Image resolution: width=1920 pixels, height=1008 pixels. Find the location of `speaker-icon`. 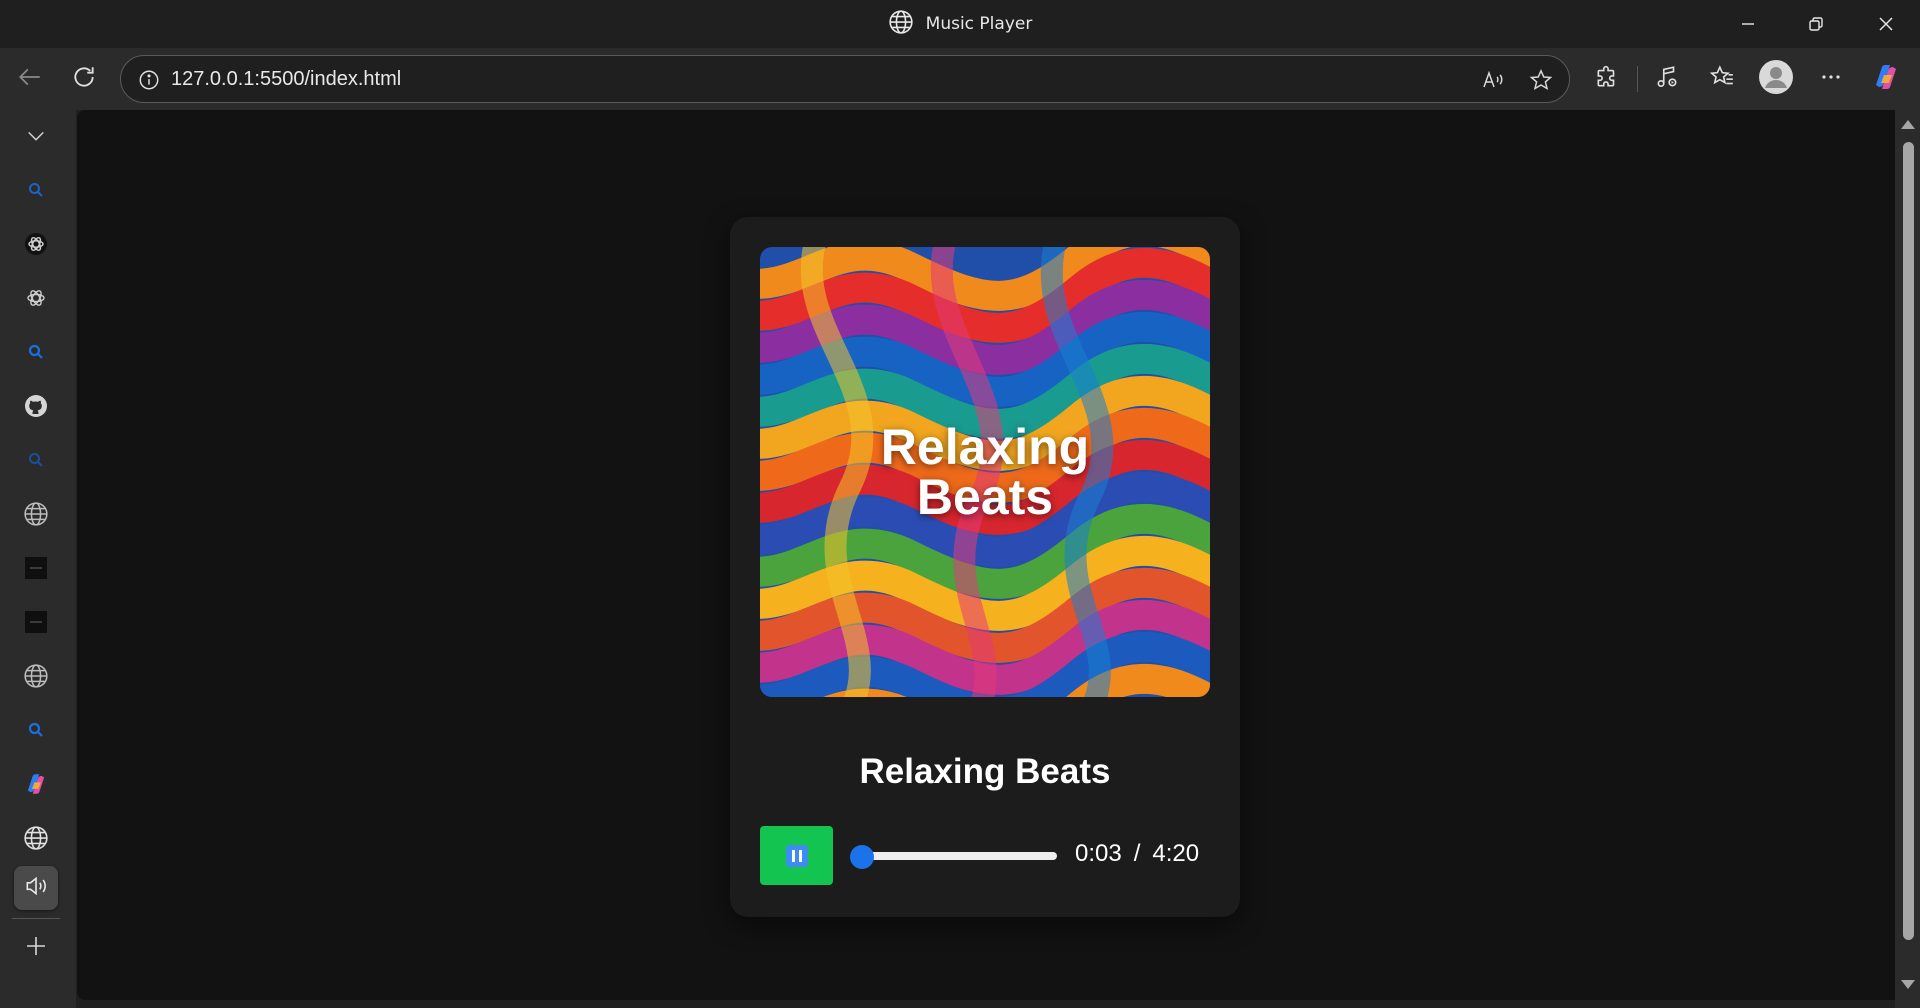

speaker-icon is located at coordinates (36, 888).